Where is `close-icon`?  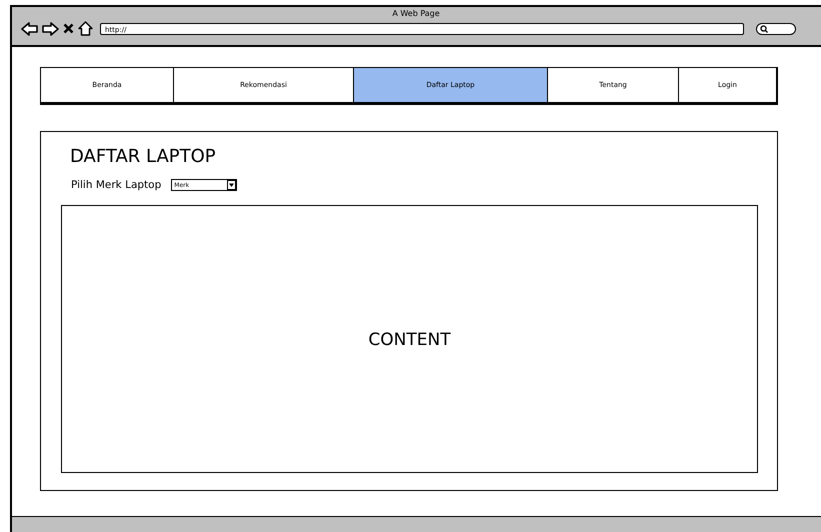
close-icon is located at coordinates (68, 28).